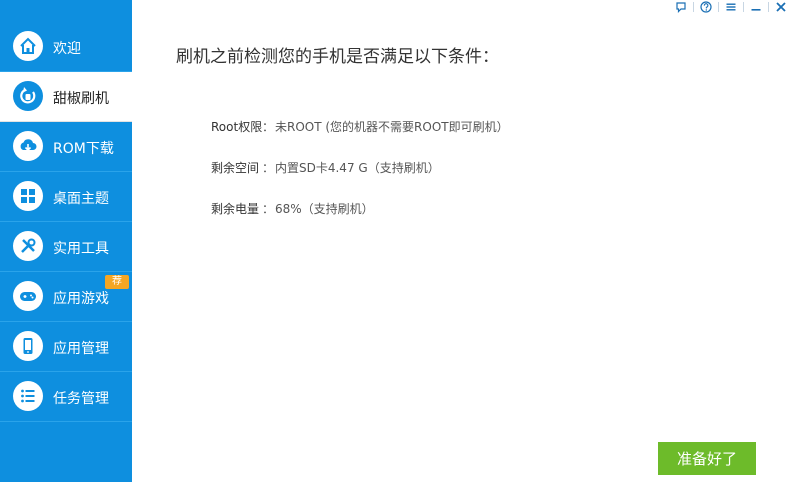 This screenshot has height=482, width=793. I want to click on sidebar-item-flash: 甜椒刷机, so click(66, 97).